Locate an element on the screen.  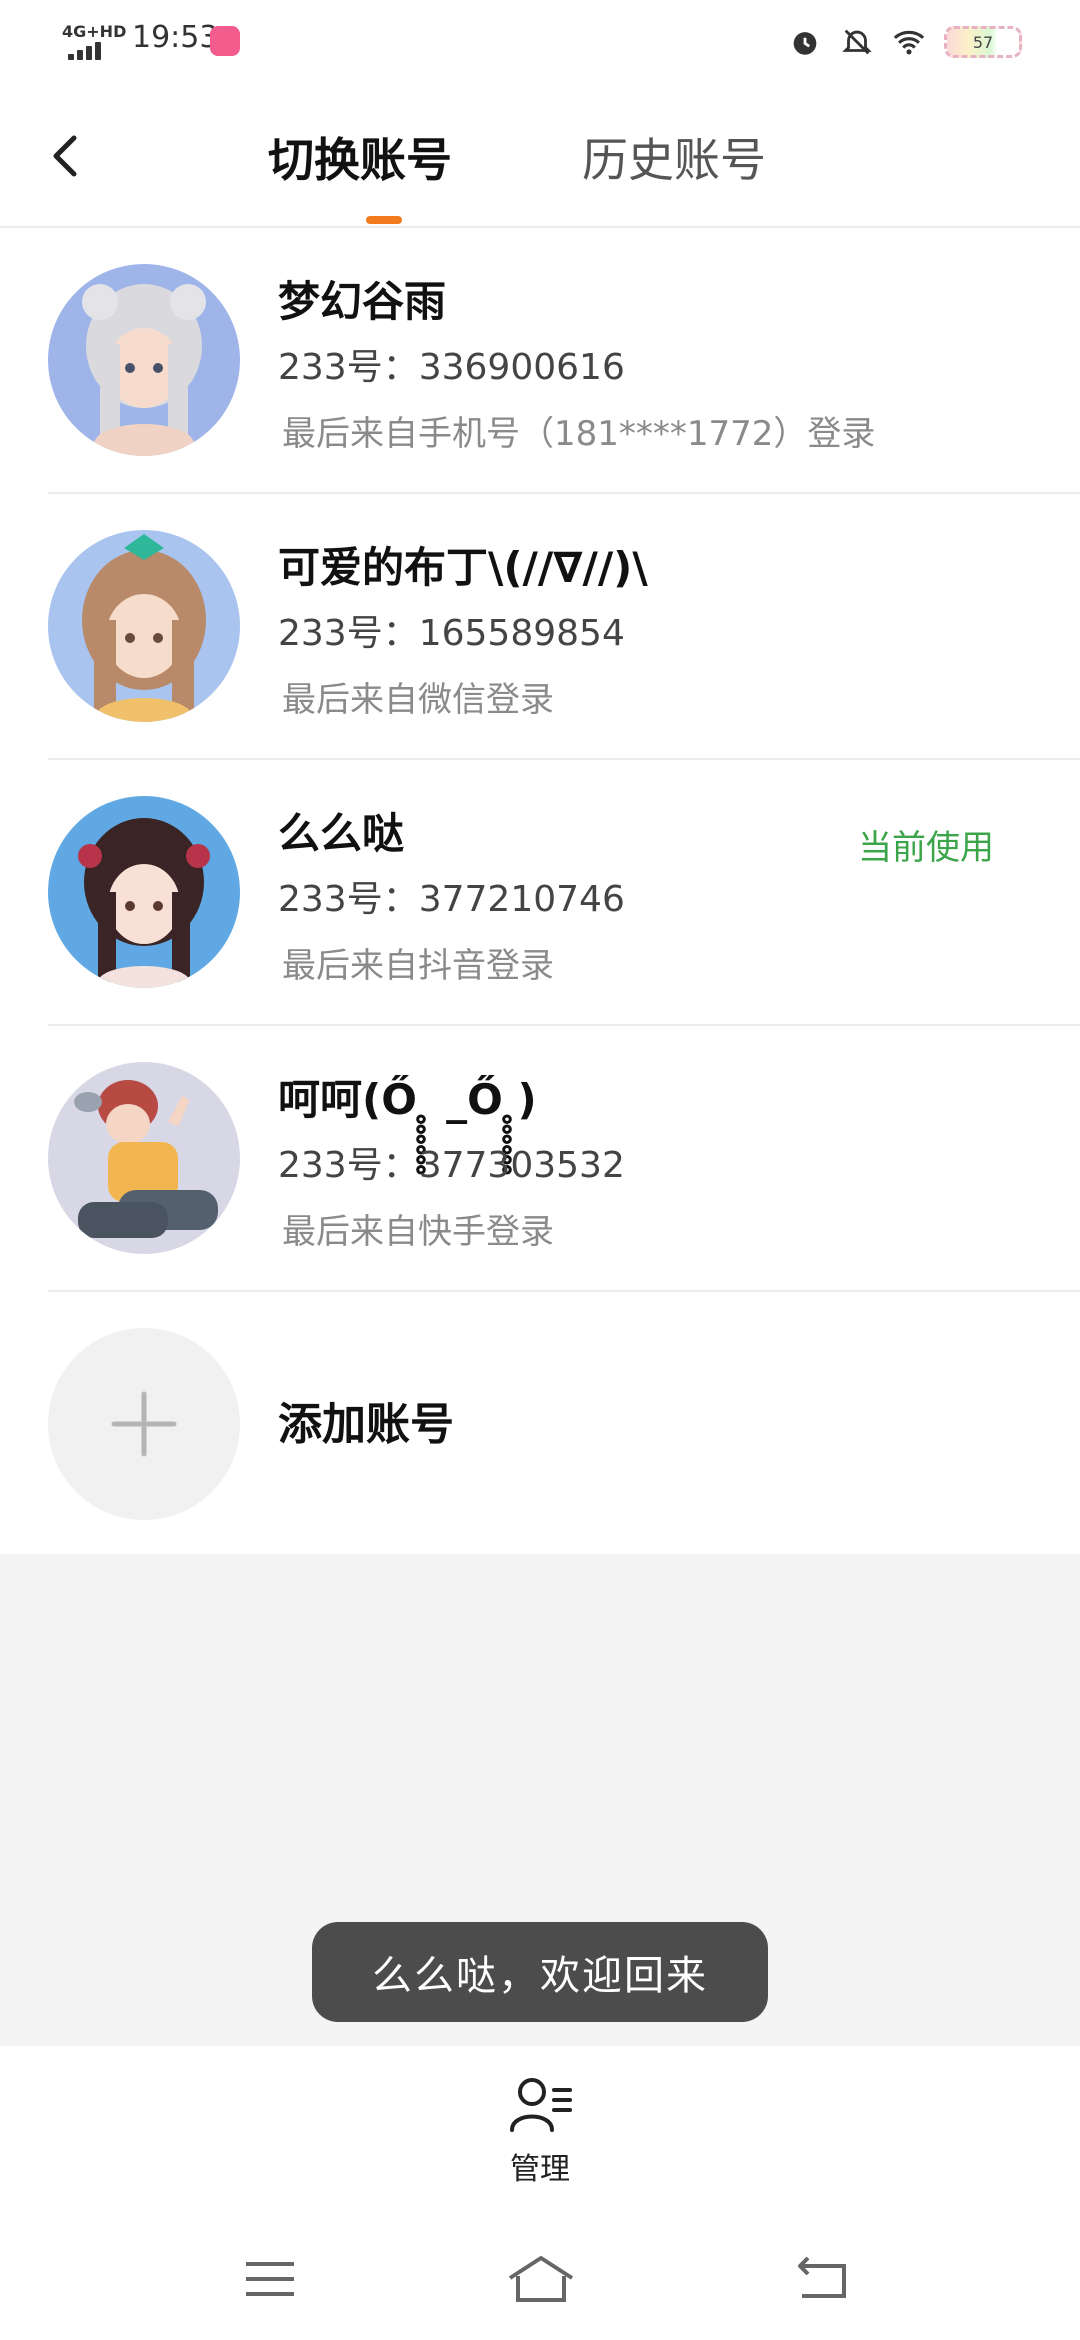
account-name: 可爱的布丁\(//∇//)\ is located at coordinates (463, 567).